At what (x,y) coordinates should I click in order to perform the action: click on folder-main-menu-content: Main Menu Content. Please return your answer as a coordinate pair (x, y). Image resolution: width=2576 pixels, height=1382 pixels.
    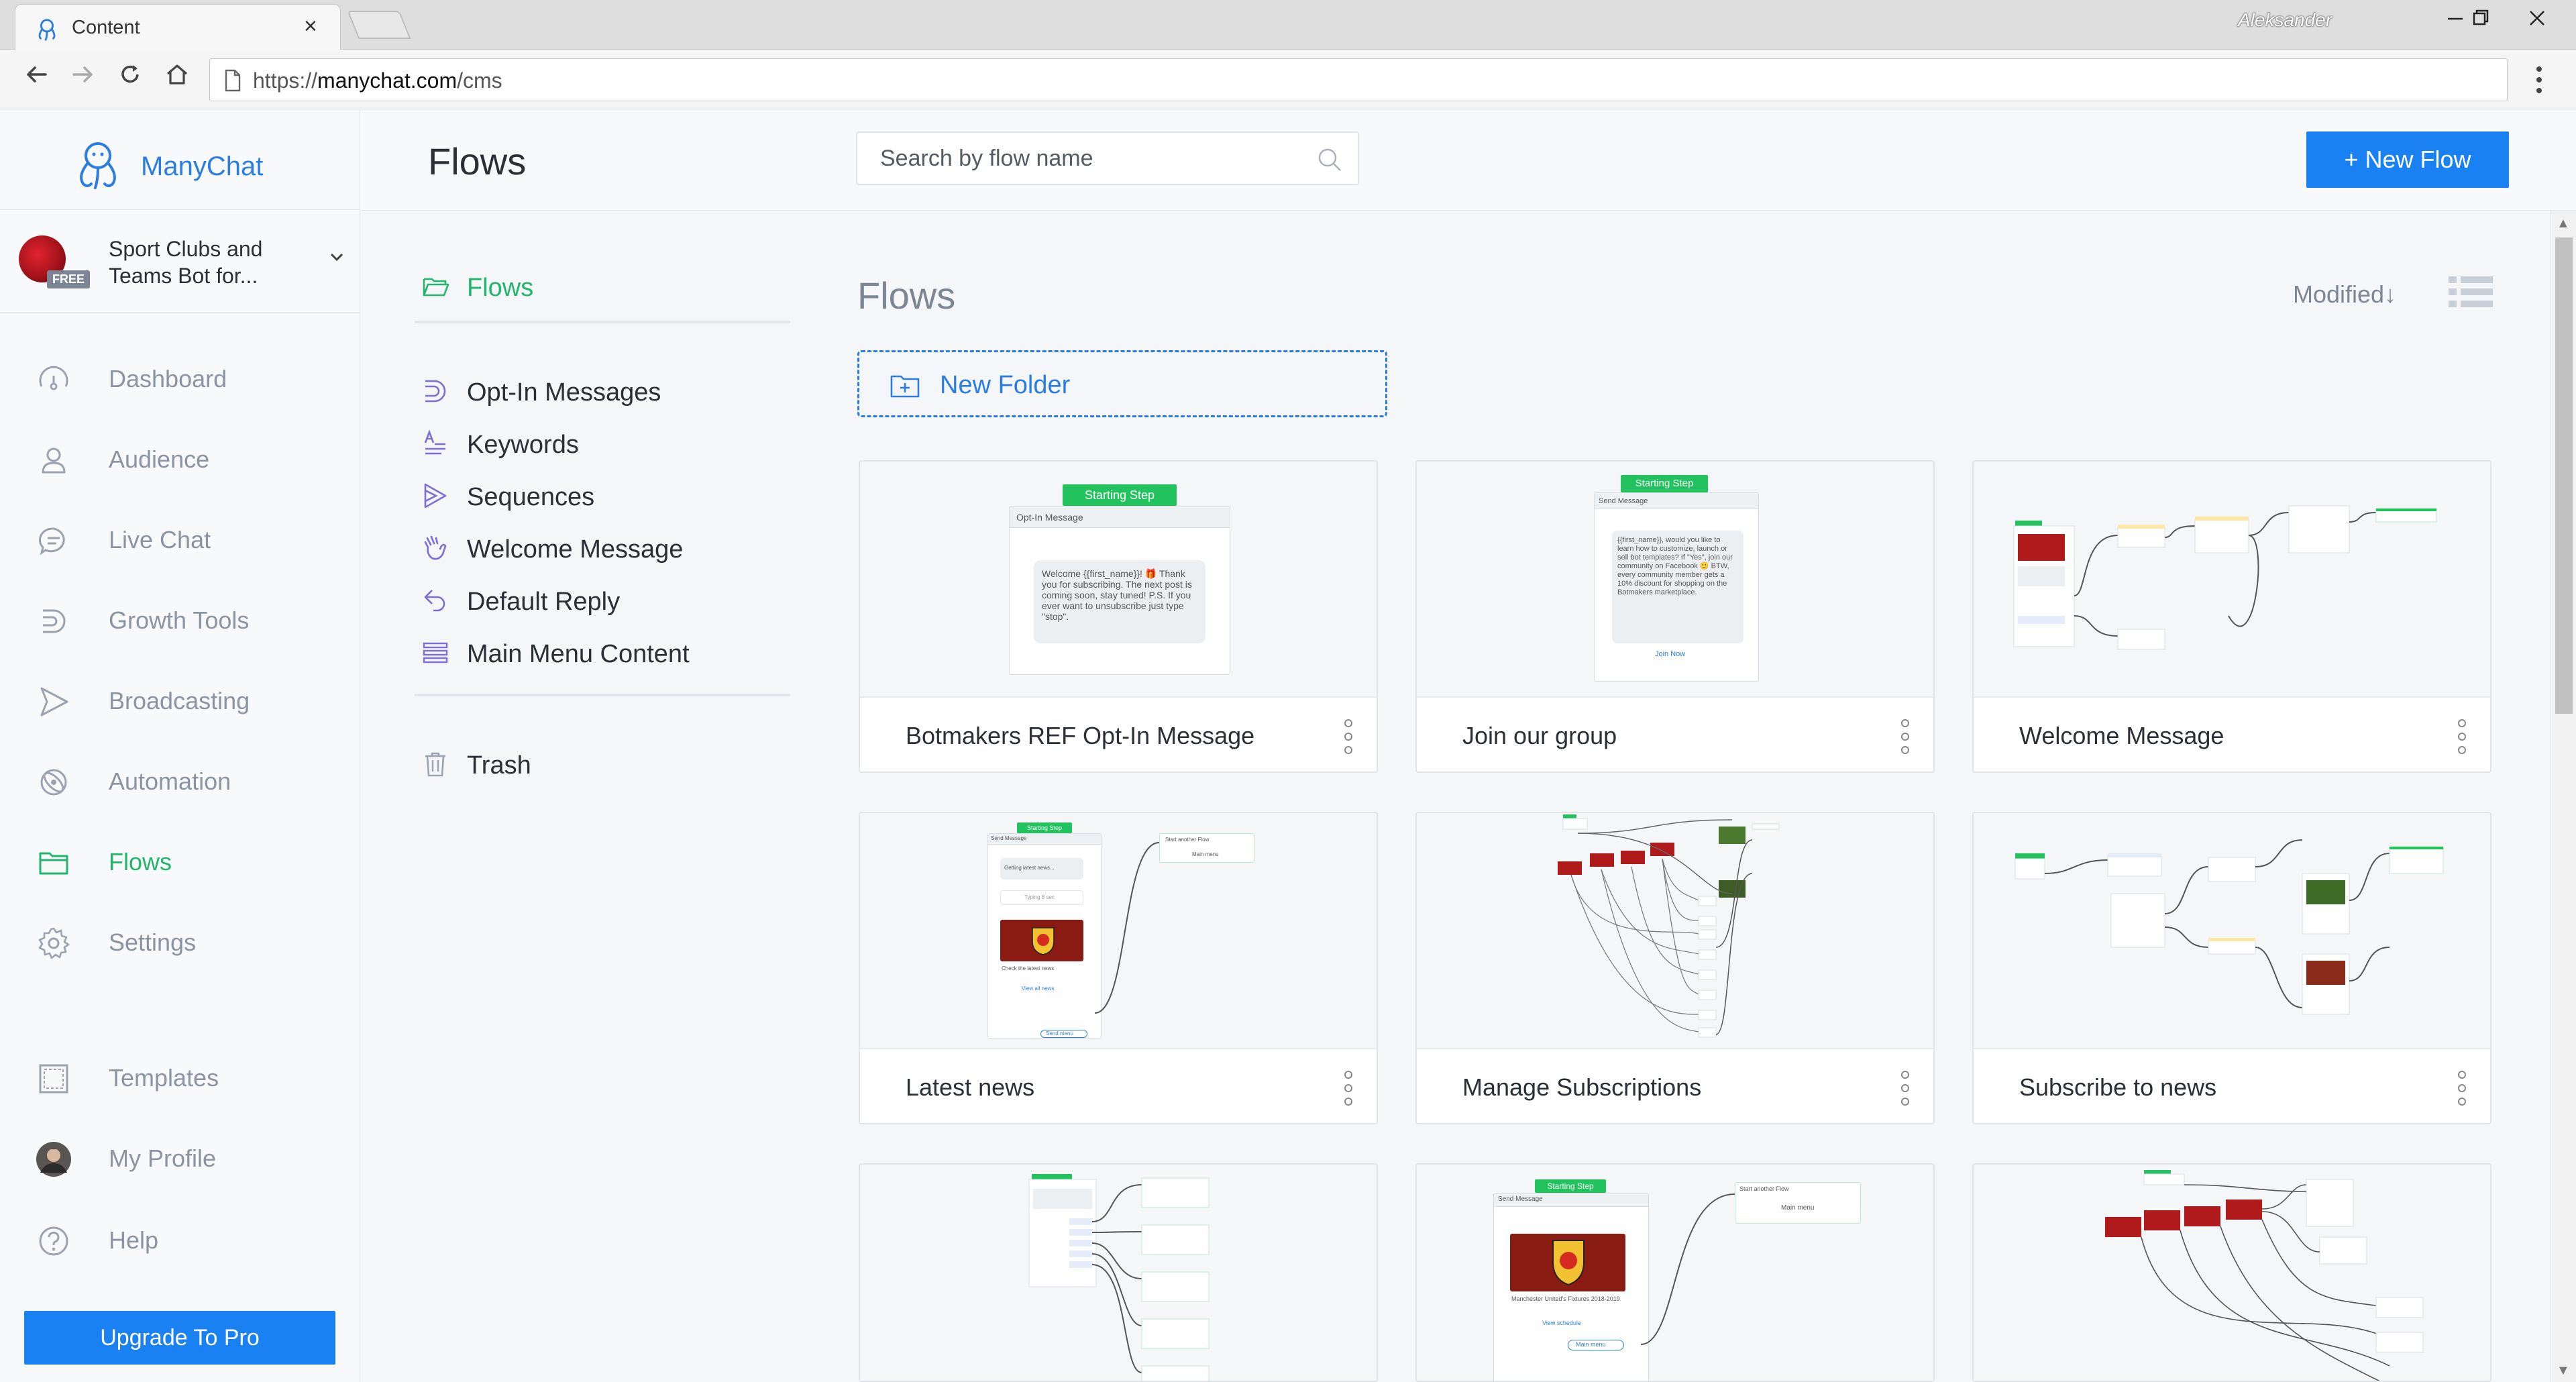
    Looking at the image, I should click on (602, 652).